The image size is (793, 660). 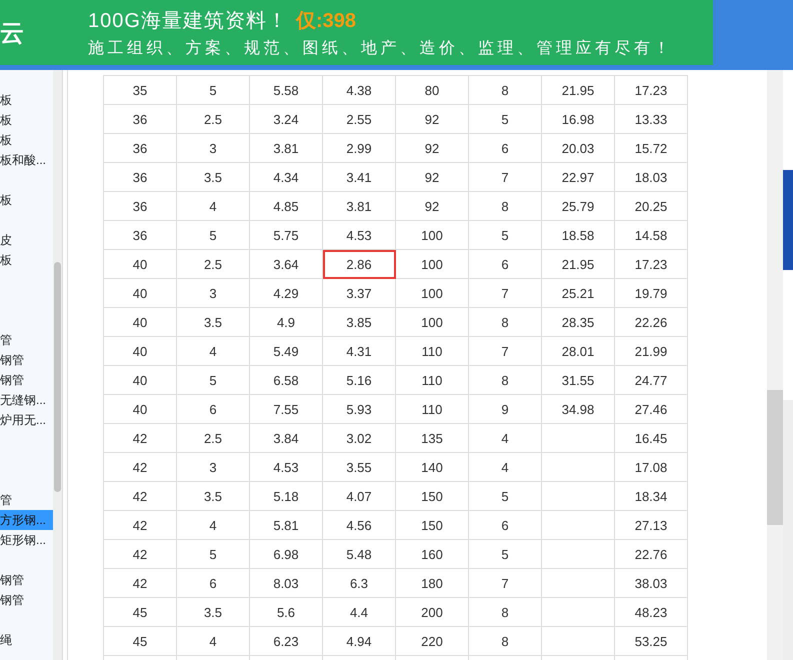 I want to click on table-cell: 22.76, so click(x=651, y=554).